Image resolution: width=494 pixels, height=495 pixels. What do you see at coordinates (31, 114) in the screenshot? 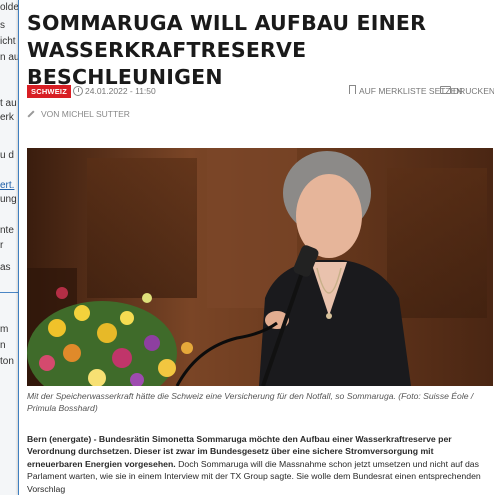
I see `pencil-icon` at bounding box center [31, 114].